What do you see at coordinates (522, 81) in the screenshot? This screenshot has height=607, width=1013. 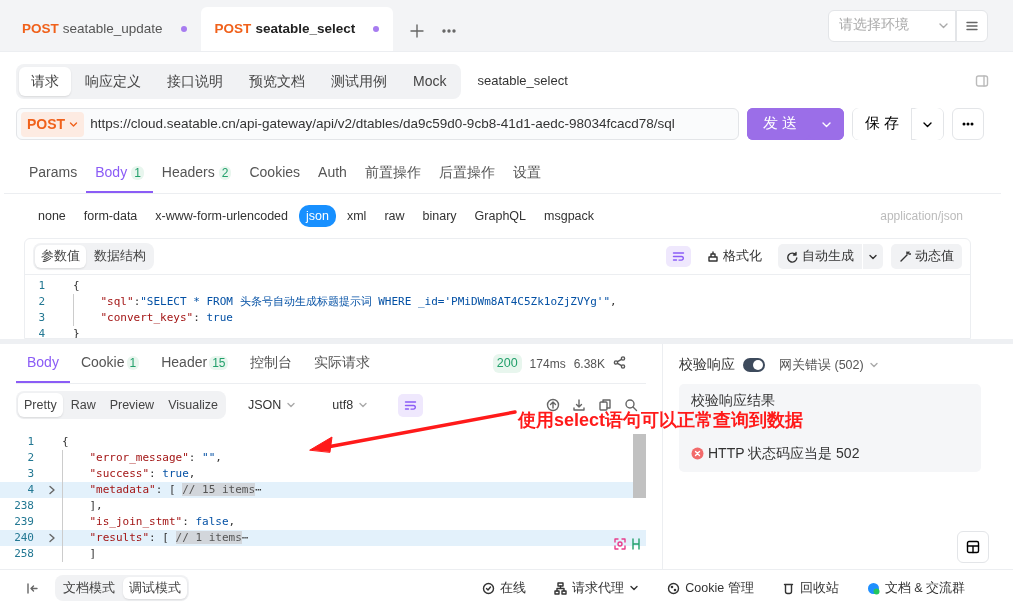 I see `api-name: seatable_select` at bounding box center [522, 81].